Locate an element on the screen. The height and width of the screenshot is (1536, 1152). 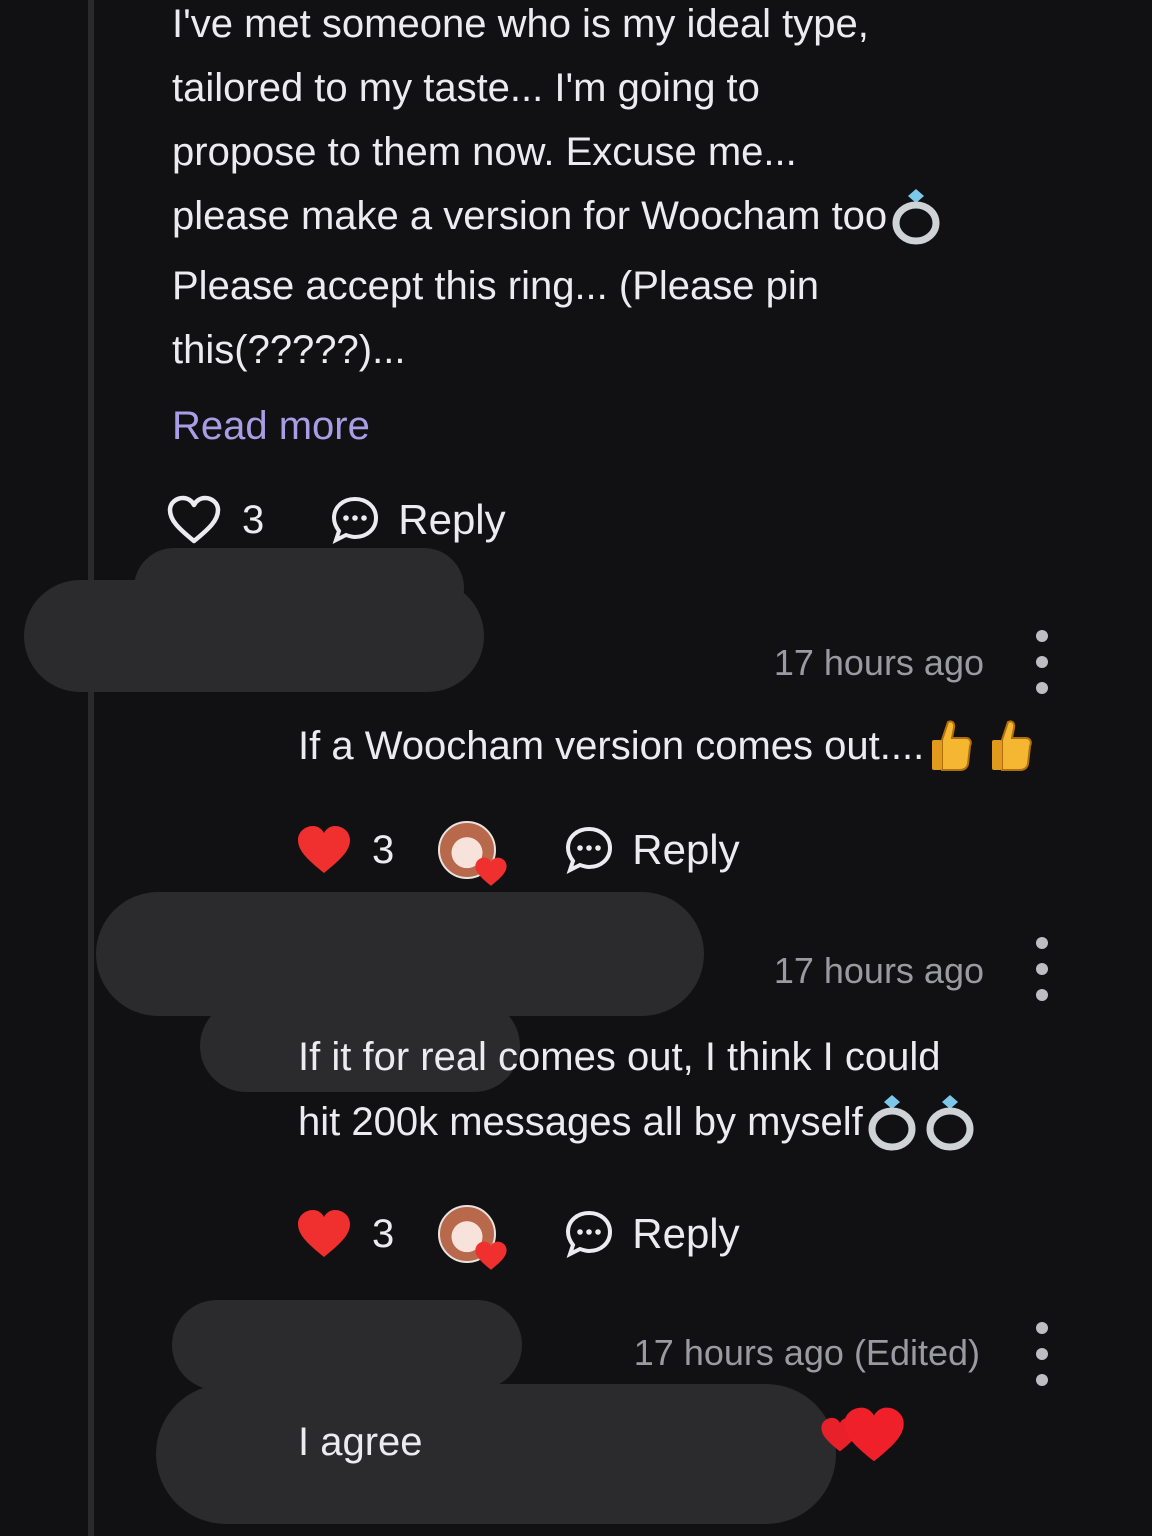
comment-text-line: tailored to my taste... I'm going to is located at coordinates (466, 88).